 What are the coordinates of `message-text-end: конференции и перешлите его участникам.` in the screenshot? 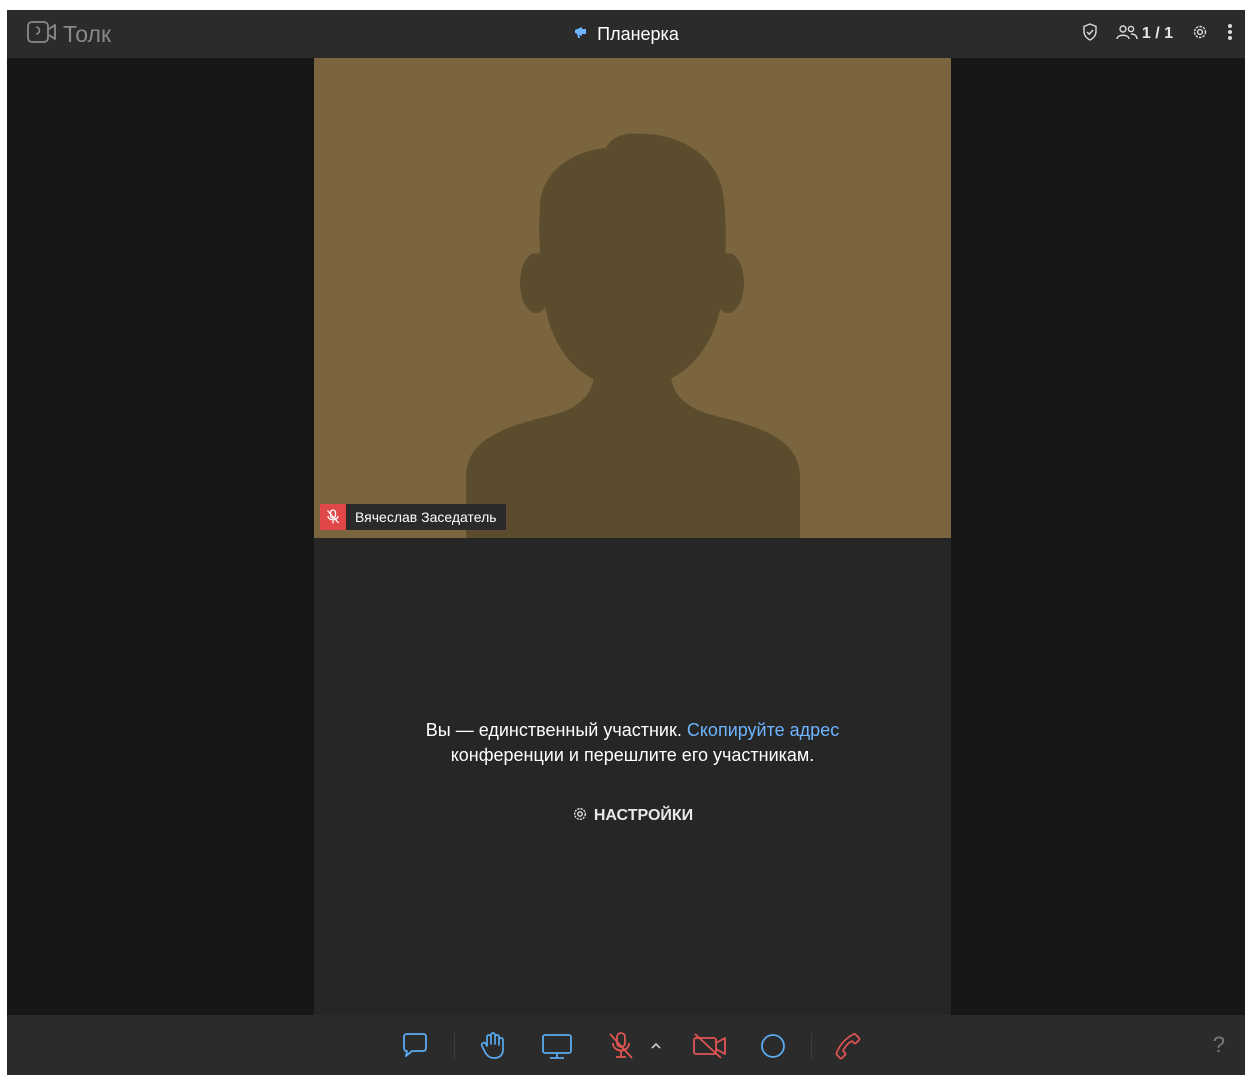 It's located at (632, 755).